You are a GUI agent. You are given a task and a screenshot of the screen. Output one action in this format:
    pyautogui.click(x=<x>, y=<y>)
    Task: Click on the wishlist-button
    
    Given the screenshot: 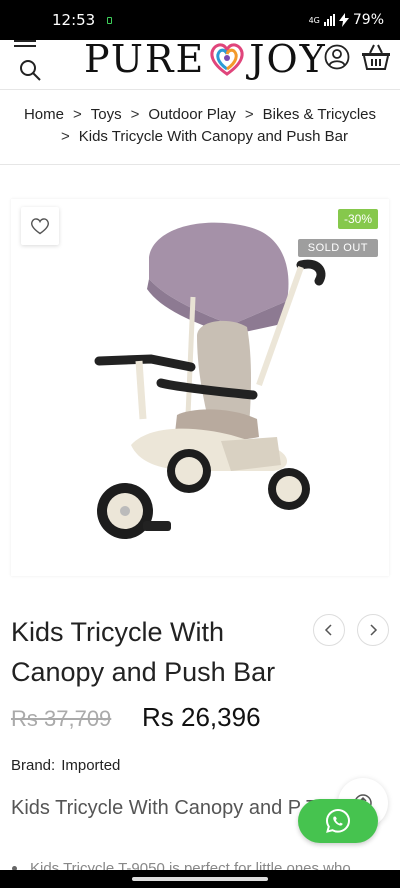 What is the action you would take?
    pyautogui.click(x=40, y=226)
    